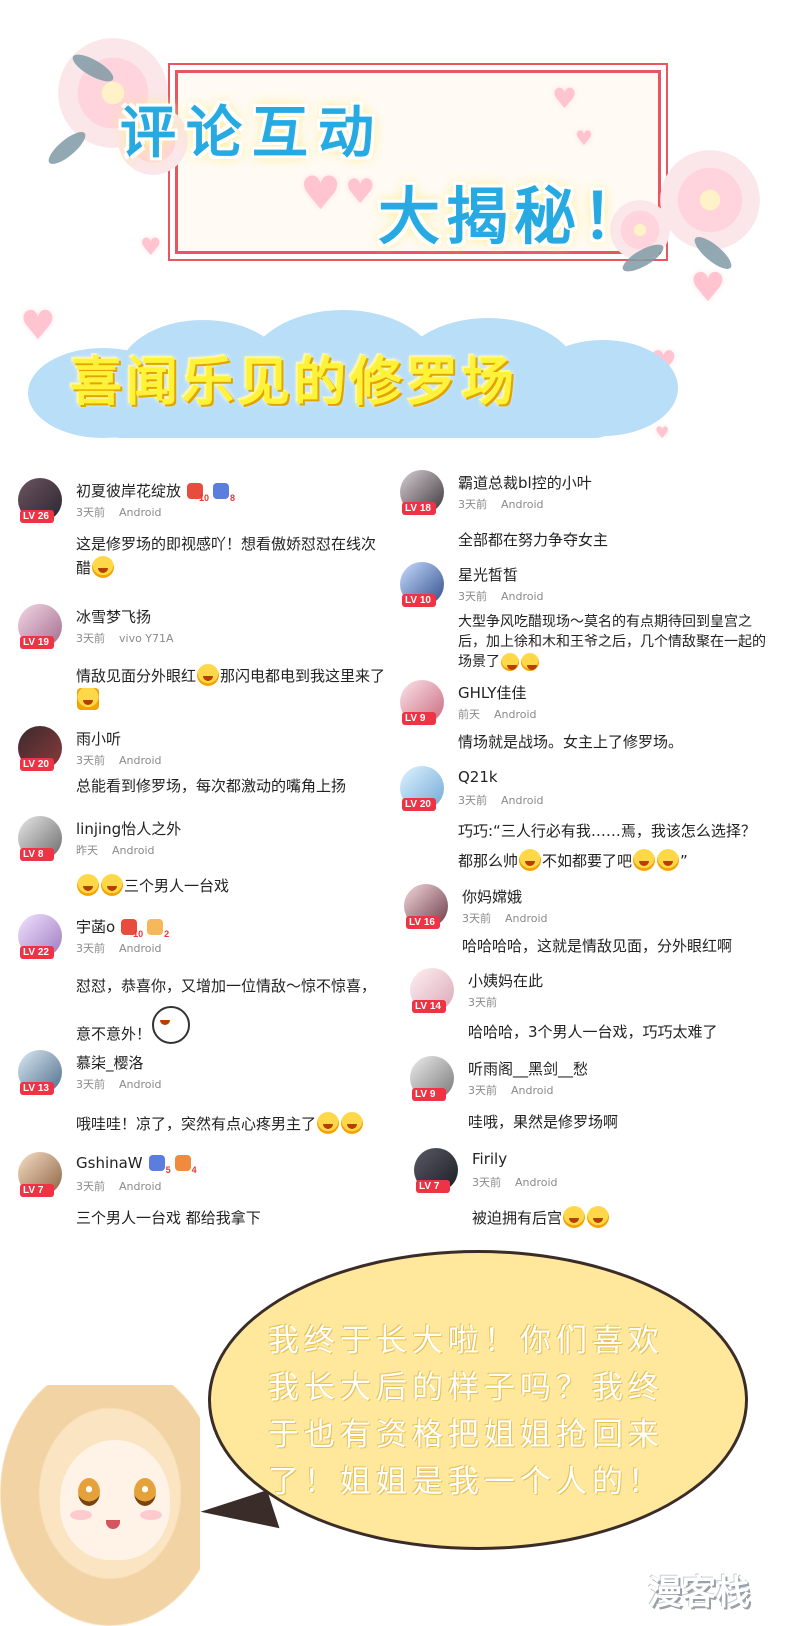 The image size is (800, 1626). Describe the element at coordinates (67, 148) in the screenshot. I see `leaf-decoration` at that location.